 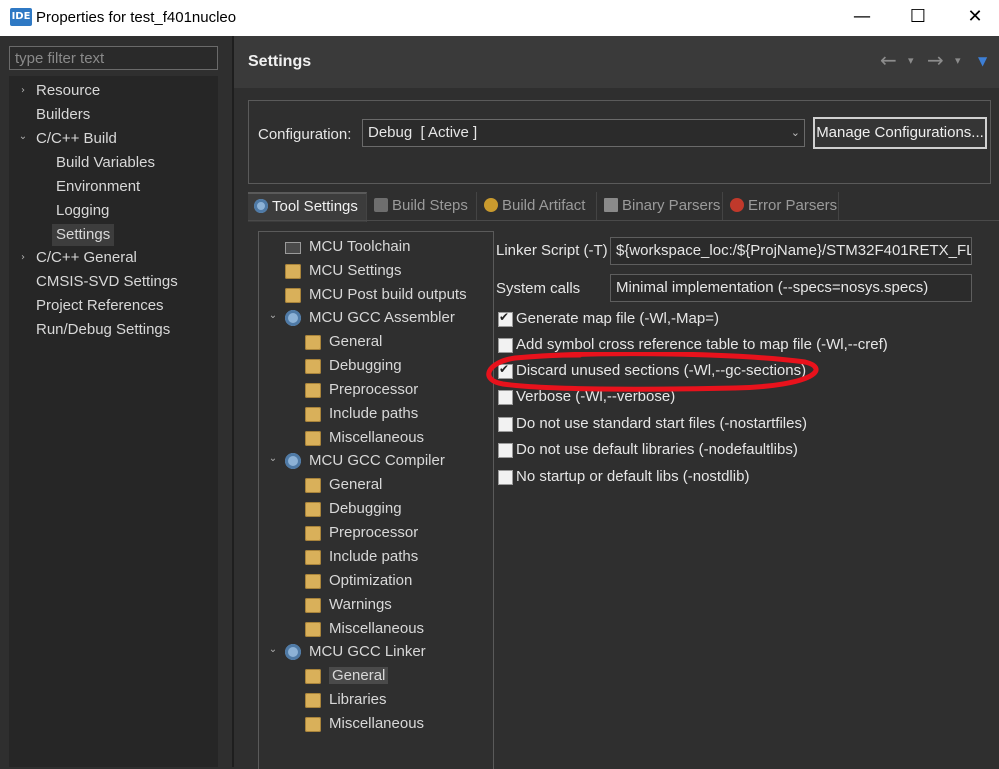 I want to click on nav-item-label: Resource, so click(x=68, y=90).